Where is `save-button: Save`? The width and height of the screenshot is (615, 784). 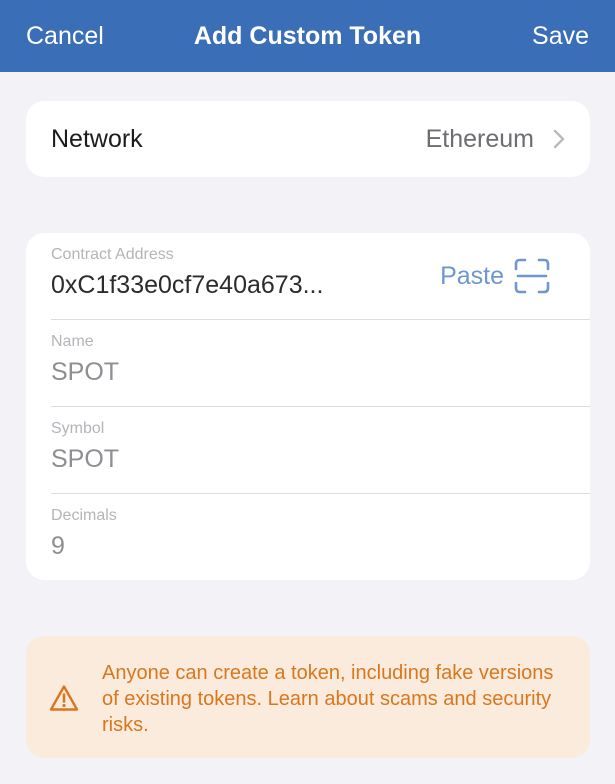
save-button: Save is located at coordinates (560, 36).